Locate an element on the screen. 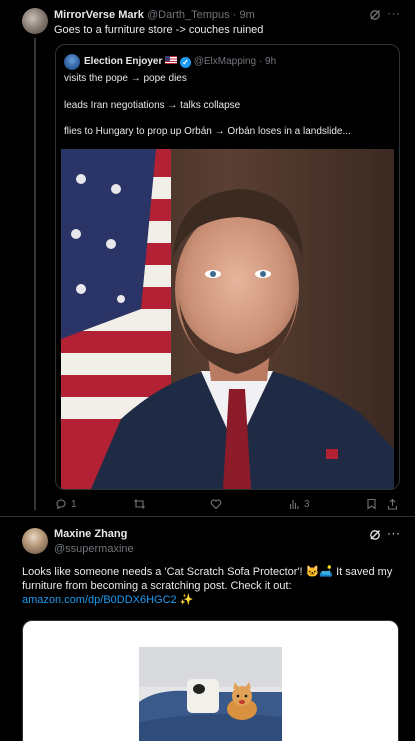 This screenshot has height=741, width=415. share-icon is located at coordinates (392, 504).